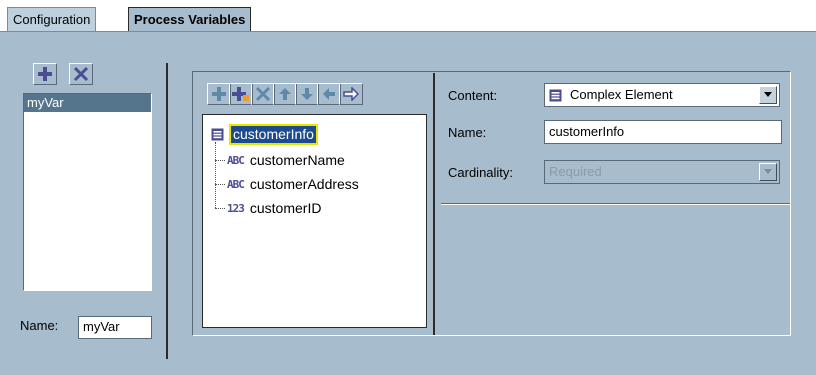 The image size is (816, 375). I want to click on move-right-button, so click(351, 94).